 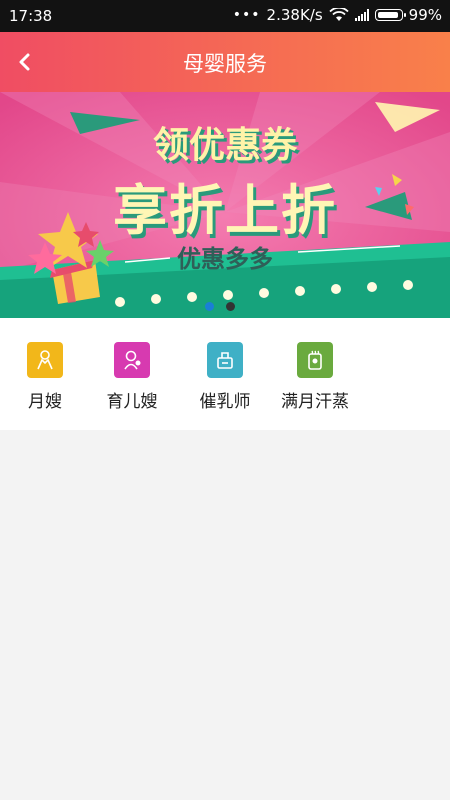 What do you see at coordinates (246, 15) in the screenshot?
I see `more-dots-icon: •••` at bounding box center [246, 15].